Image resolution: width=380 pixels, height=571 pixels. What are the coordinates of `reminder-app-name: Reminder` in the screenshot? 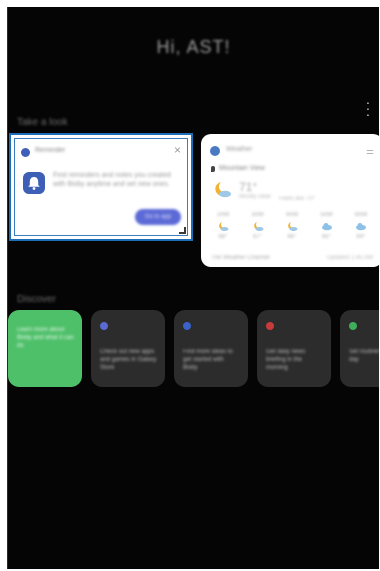 It's located at (50, 150).